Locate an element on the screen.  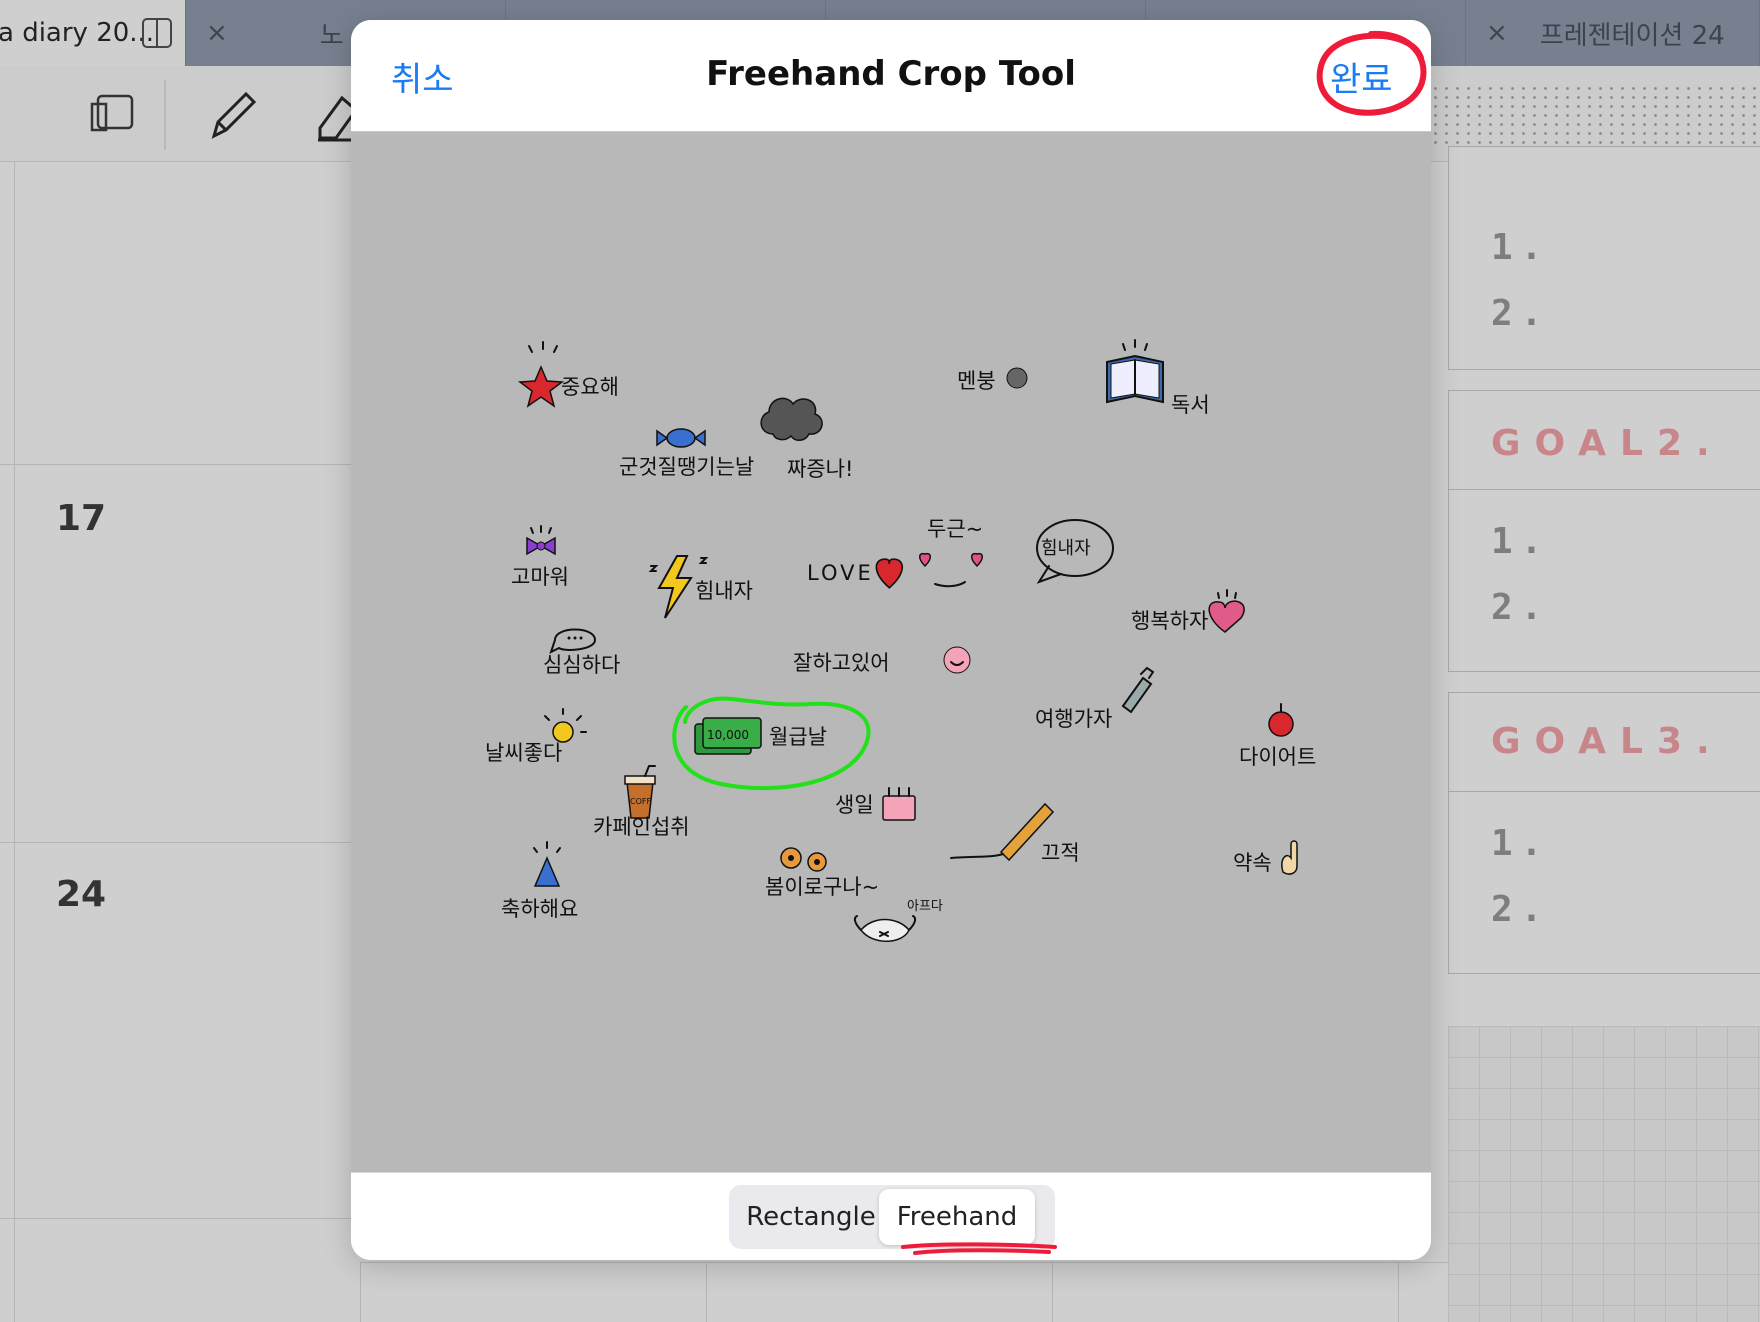
heart-face-icon is located at coordinates (1226, 611).